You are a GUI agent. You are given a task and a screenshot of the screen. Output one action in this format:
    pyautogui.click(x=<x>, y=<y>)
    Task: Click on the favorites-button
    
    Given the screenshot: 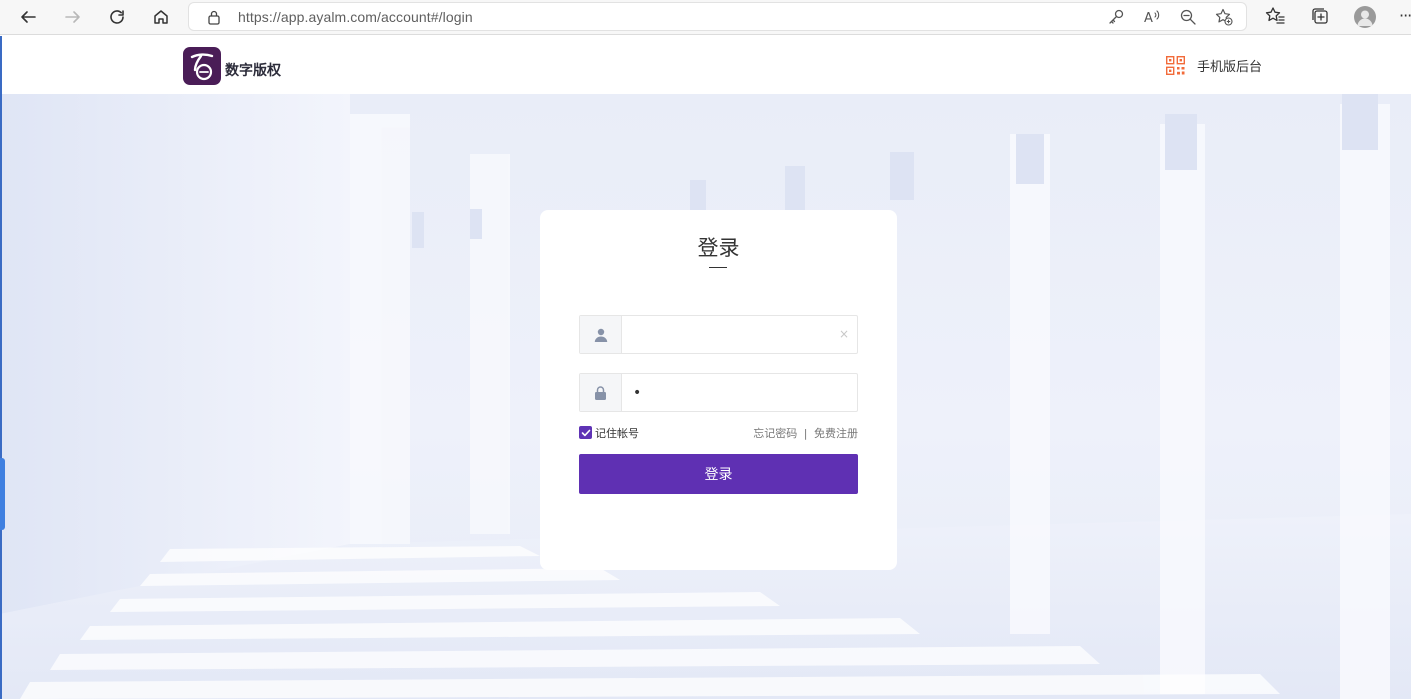 What is the action you would take?
    pyautogui.click(x=1275, y=16)
    